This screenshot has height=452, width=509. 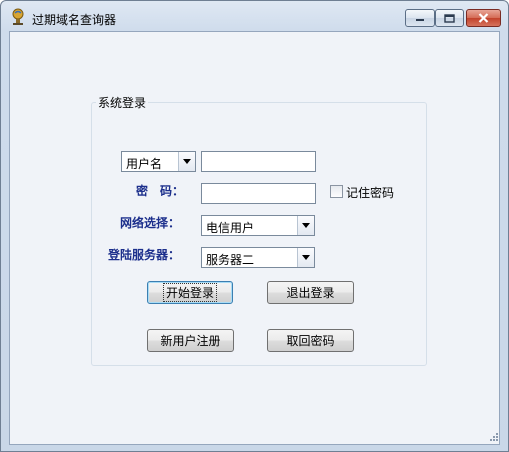 I want to click on remember-password-checkbox, so click(x=336, y=191).